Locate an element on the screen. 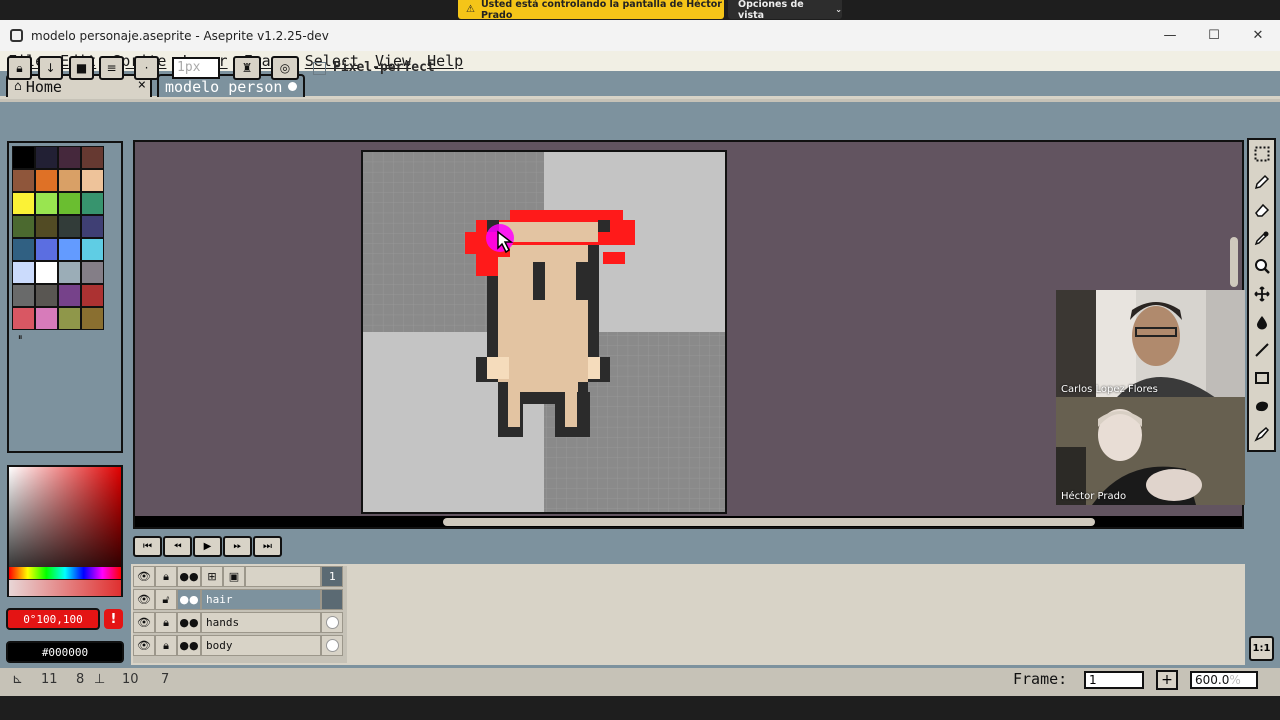 The image size is (1280, 720). maximize-button: ☐ is located at coordinates (1214, 35).